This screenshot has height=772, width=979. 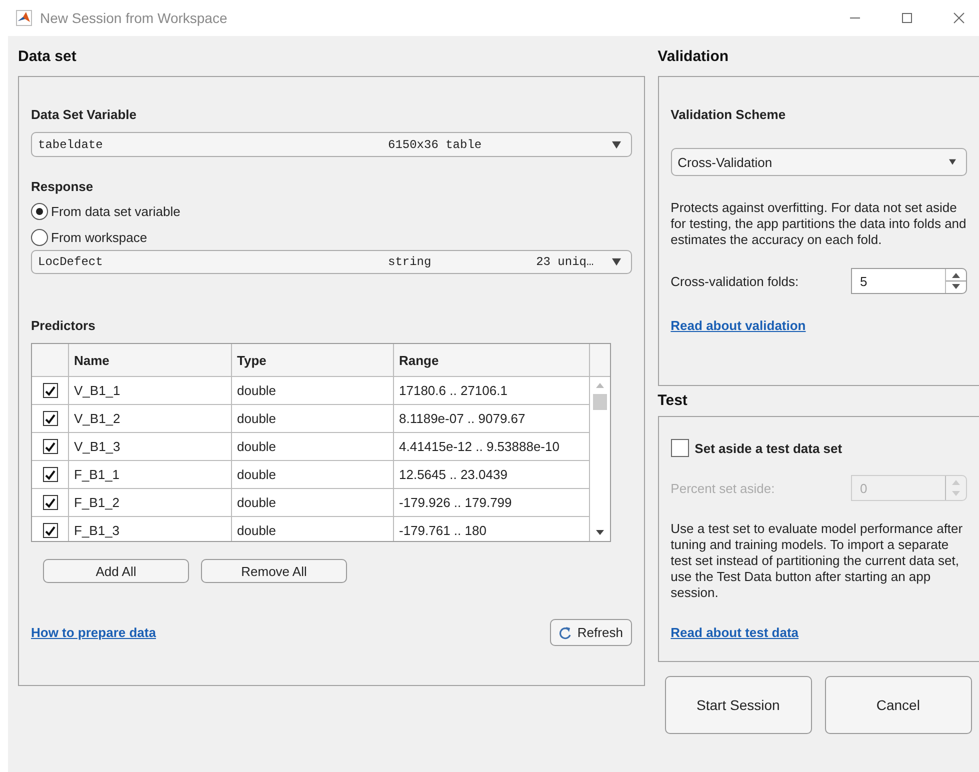 What do you see at coordinates (818, 632) in the screenshot?
I see `help-link: Read about test data` at bounding box center [818, 632].